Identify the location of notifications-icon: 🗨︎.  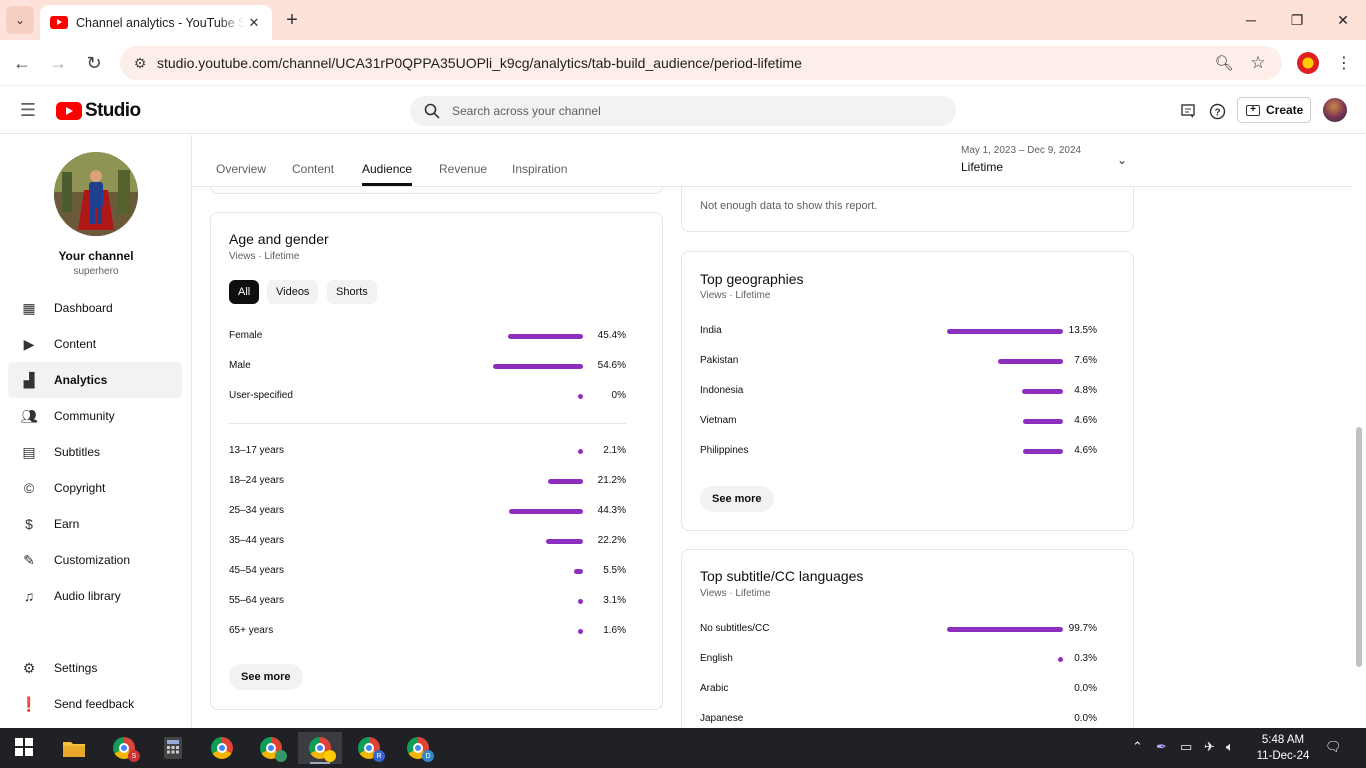
(1333, 747).